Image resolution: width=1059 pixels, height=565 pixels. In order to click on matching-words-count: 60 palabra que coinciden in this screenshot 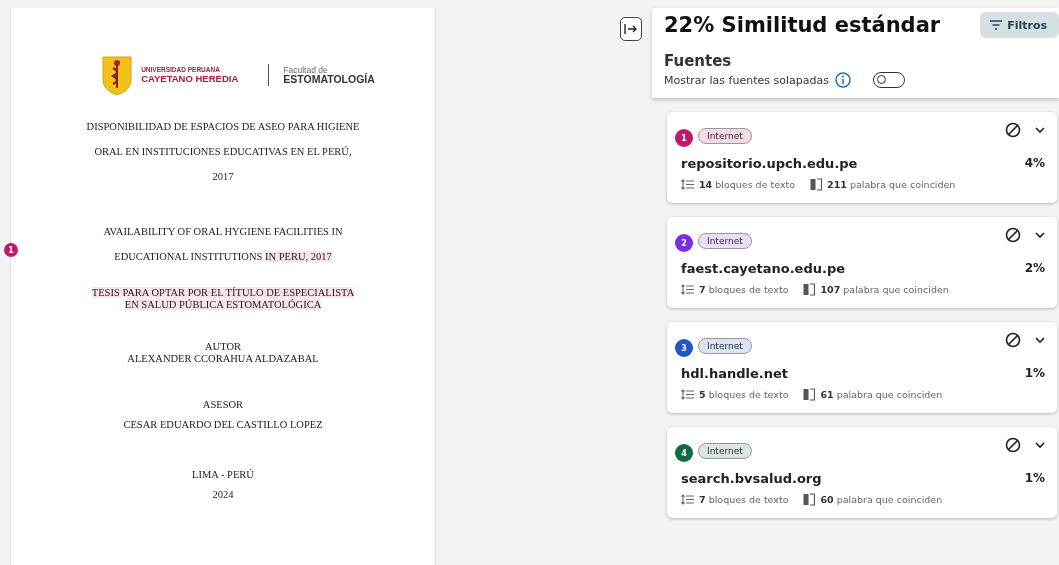, I will do `click(881, 499)`.